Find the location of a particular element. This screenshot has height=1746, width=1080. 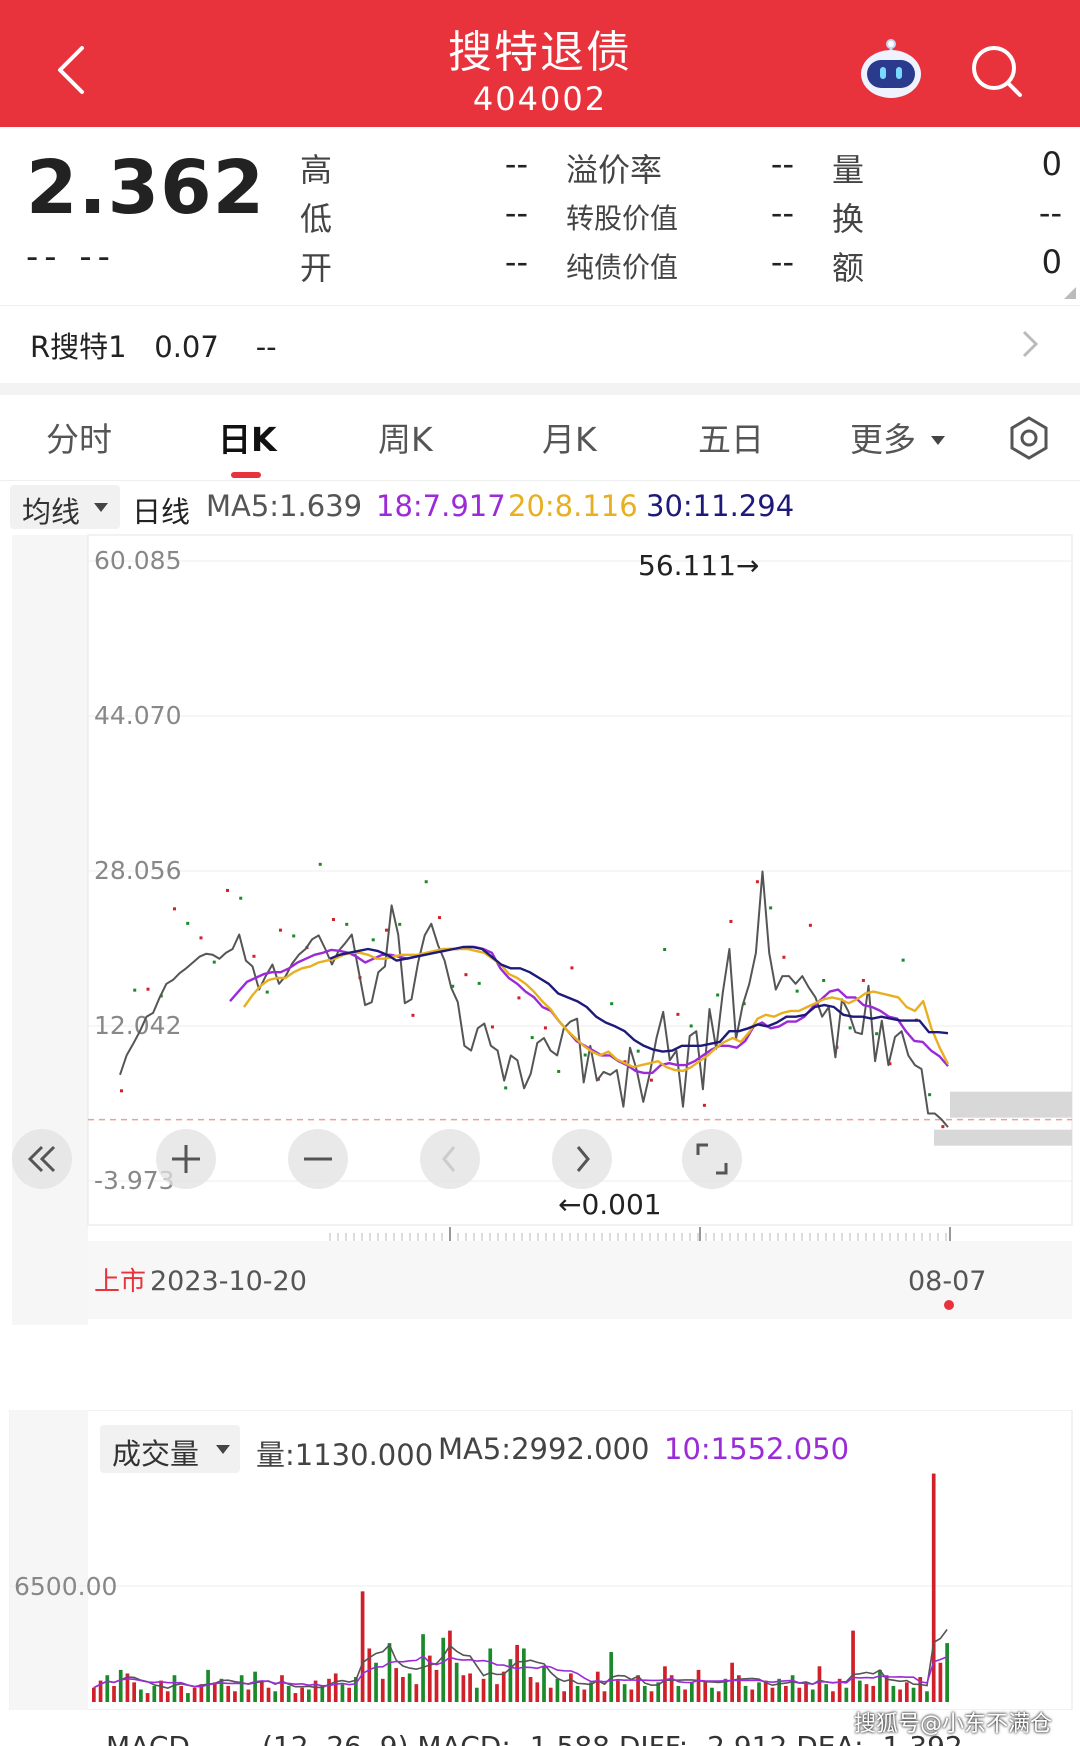

expand-corner-icon is located at coordinates (1070, 293).